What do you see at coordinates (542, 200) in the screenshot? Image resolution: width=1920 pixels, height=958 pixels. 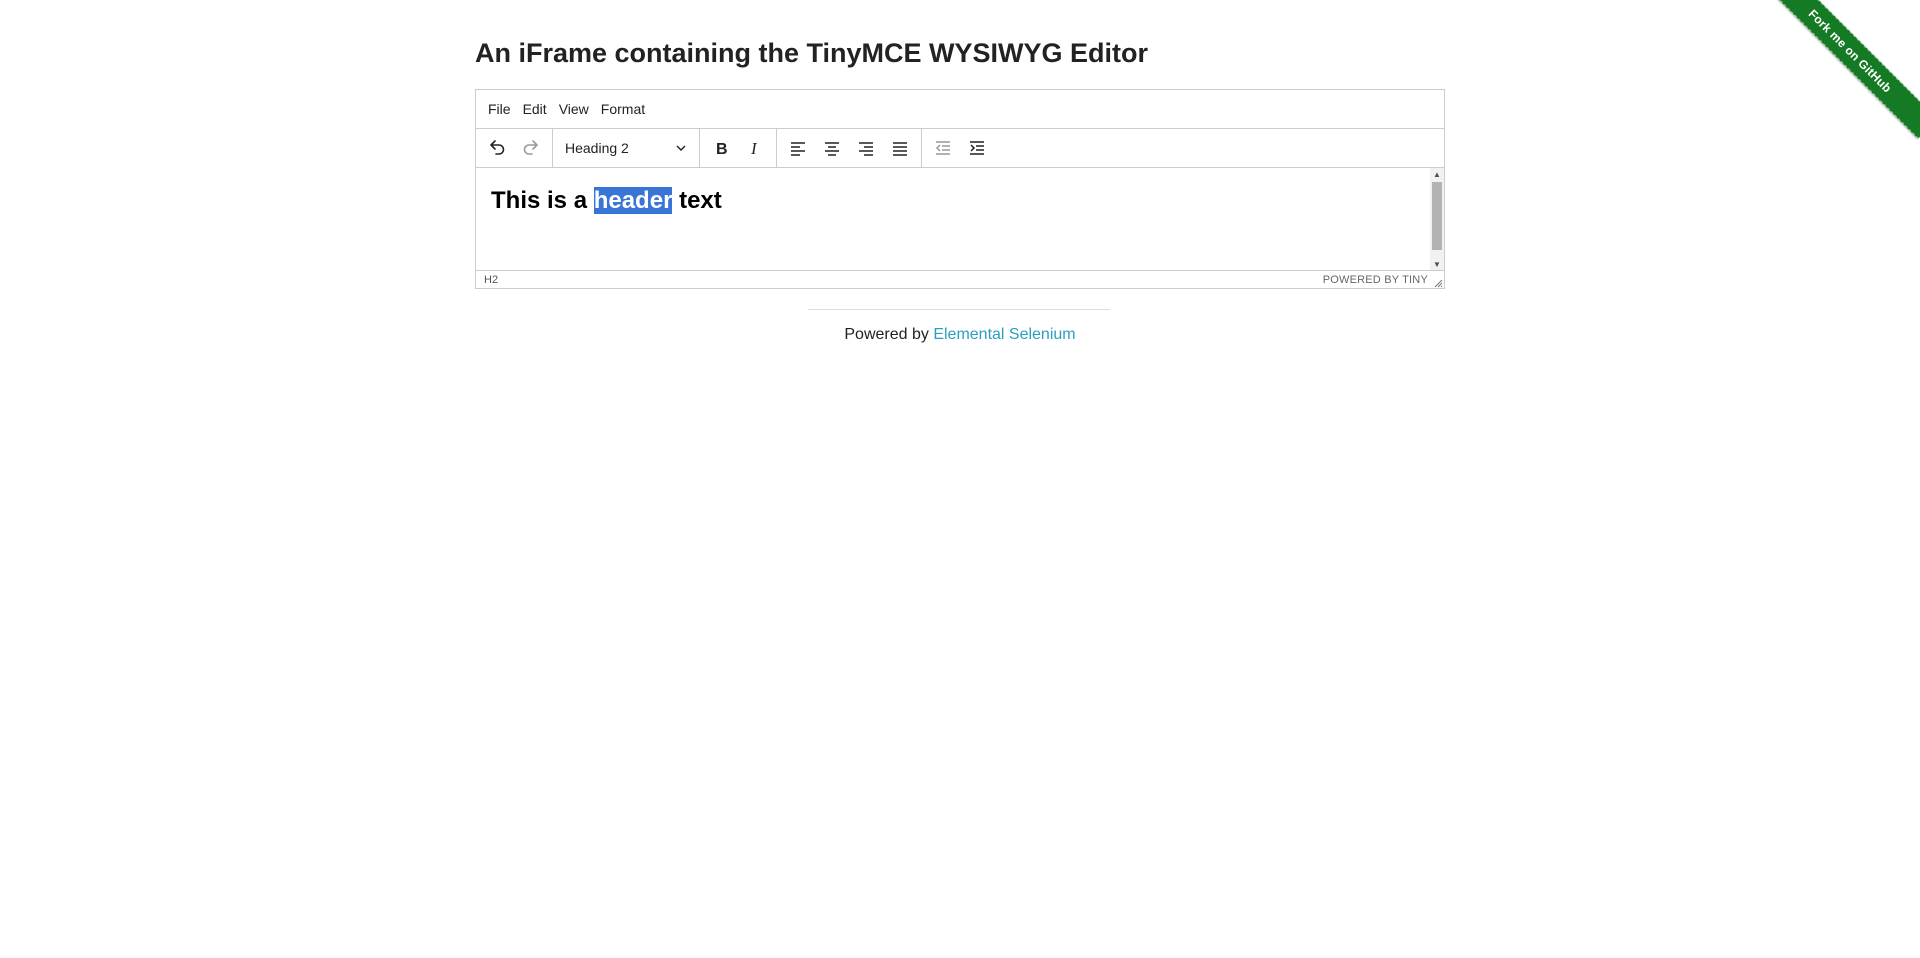 I see `heading-text-before: This is a` at bounding box center [542, 200].